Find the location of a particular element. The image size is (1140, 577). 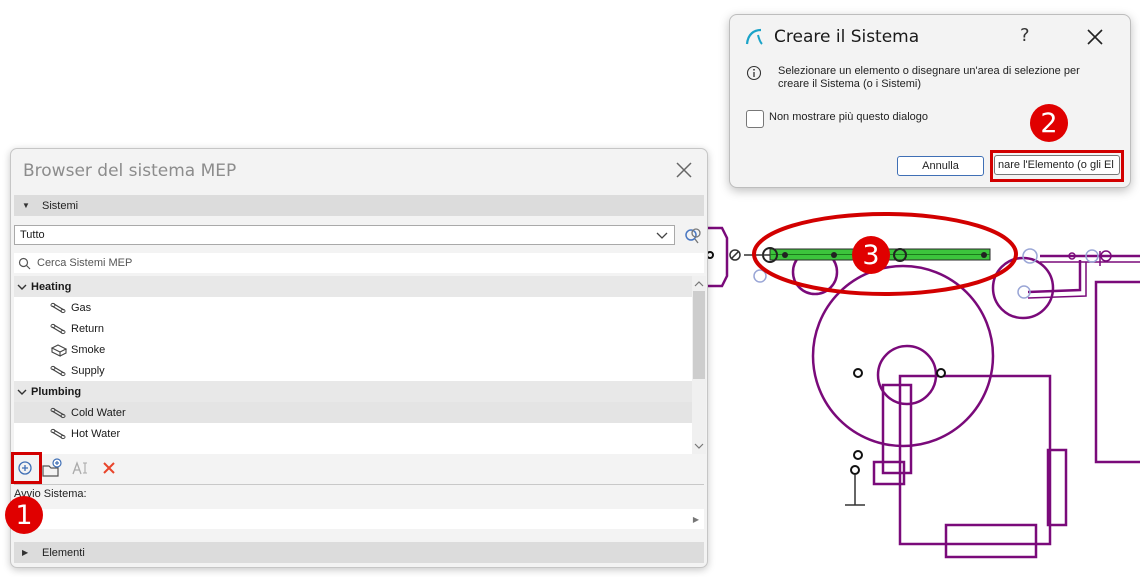

new-folder-button is located at coordinates (52, 468).